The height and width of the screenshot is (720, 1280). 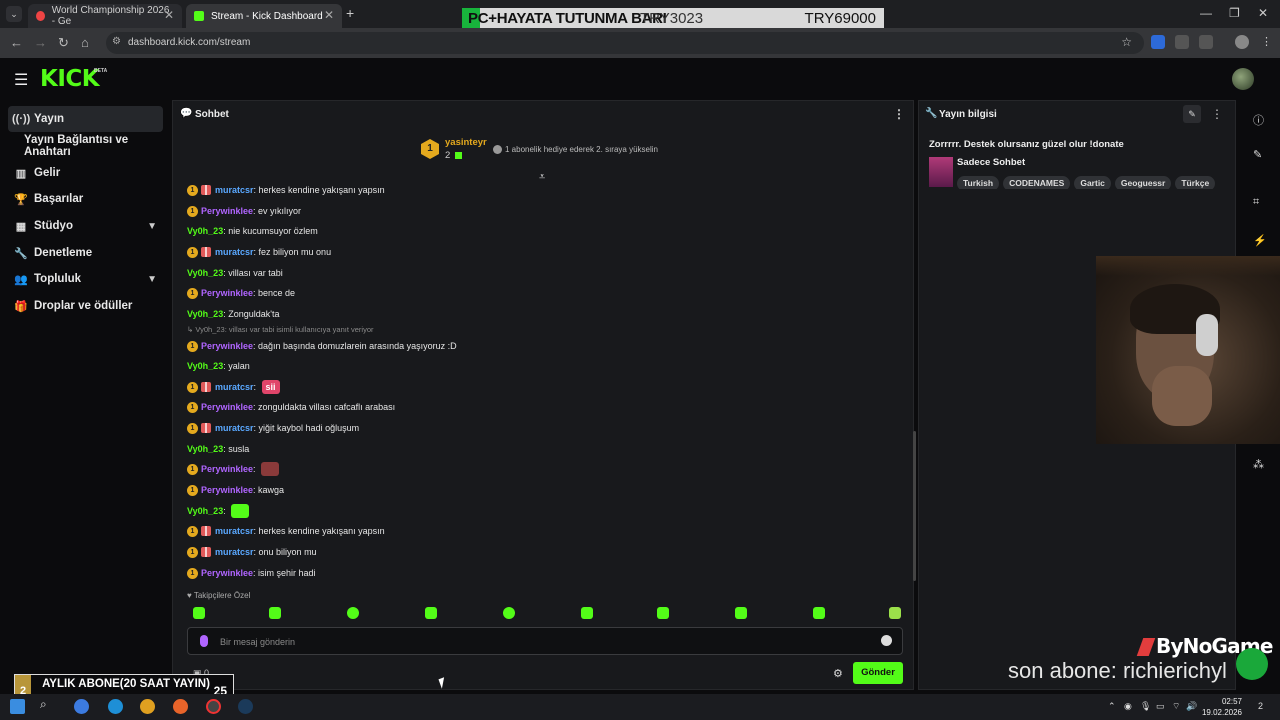 I want to click on puzzle-icon, so click(x=1206, y=42).